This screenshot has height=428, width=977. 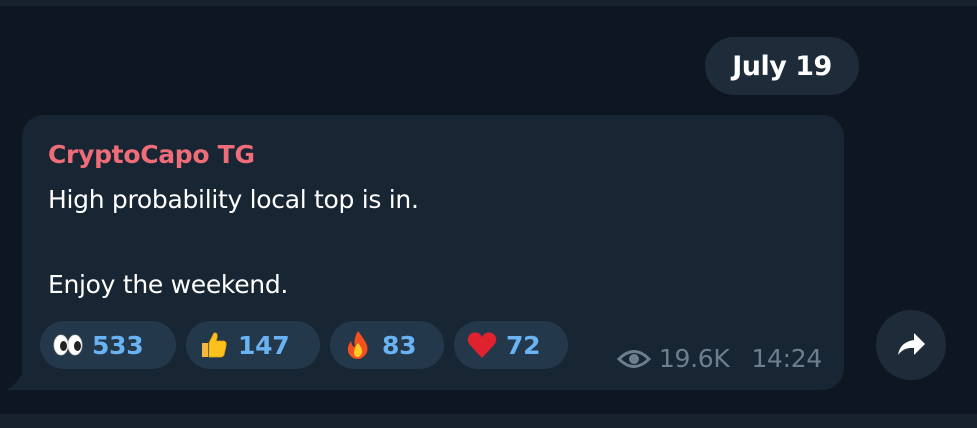 I want to click on sender-name: CryptoCapo TG, so click(x=151, y=154).